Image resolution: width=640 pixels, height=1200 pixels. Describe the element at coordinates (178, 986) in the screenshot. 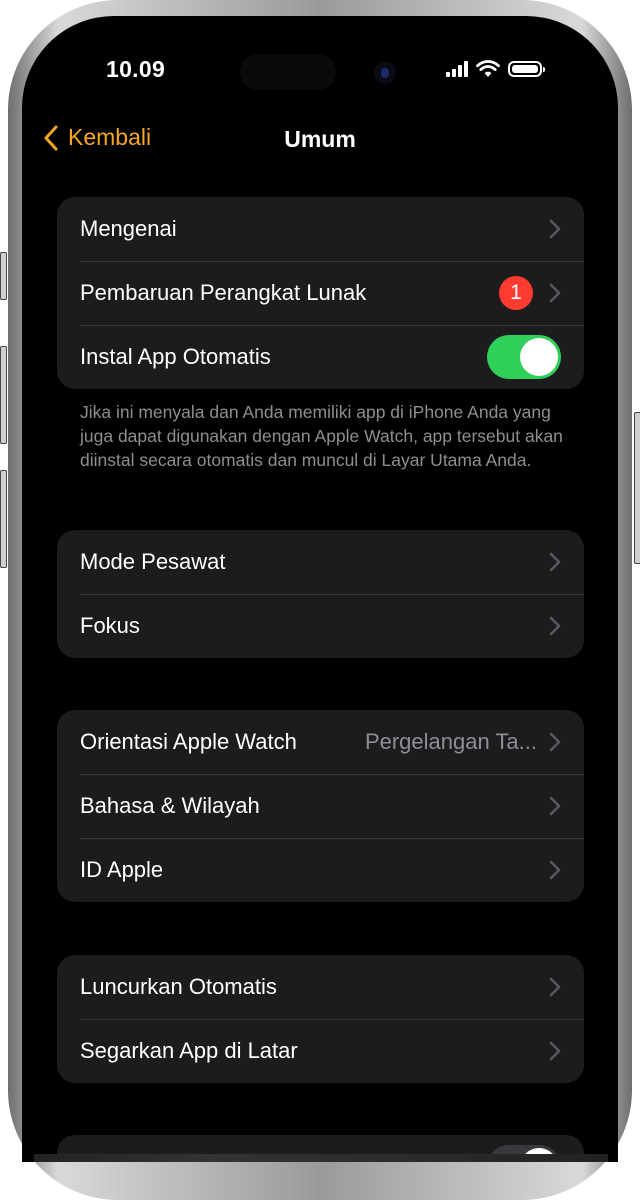

I see `row-label: Luncurkan Otomatis` at that location.